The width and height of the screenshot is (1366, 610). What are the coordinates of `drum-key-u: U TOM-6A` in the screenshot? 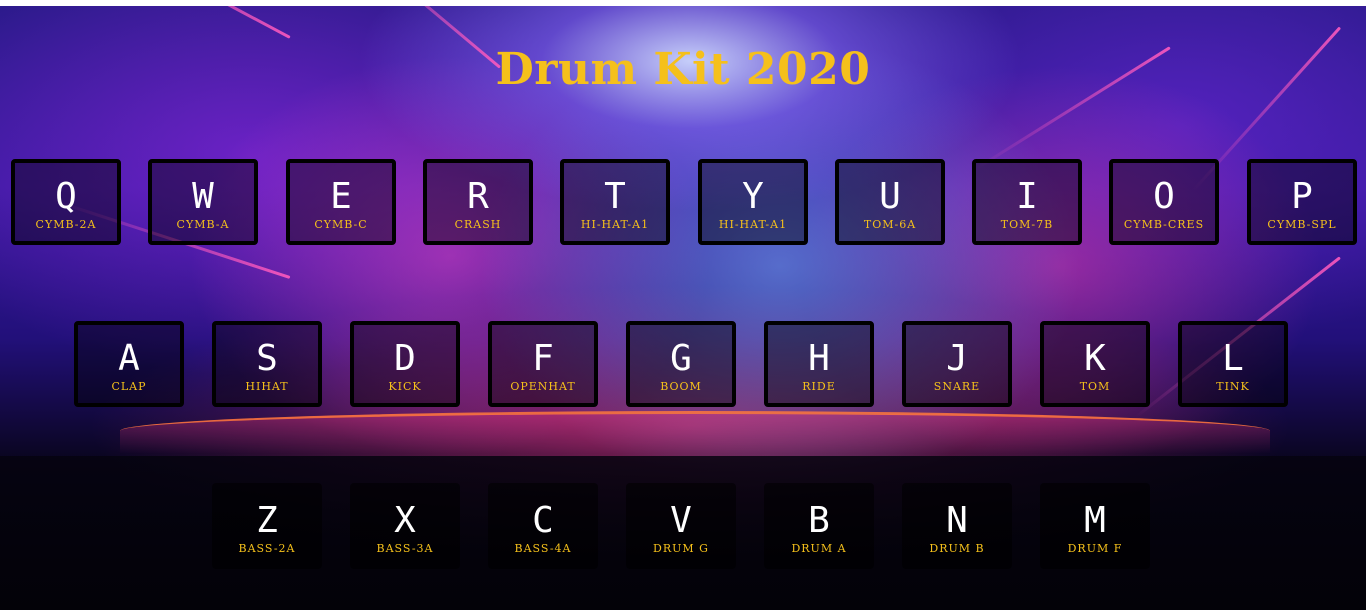 It's located at (890, 202).